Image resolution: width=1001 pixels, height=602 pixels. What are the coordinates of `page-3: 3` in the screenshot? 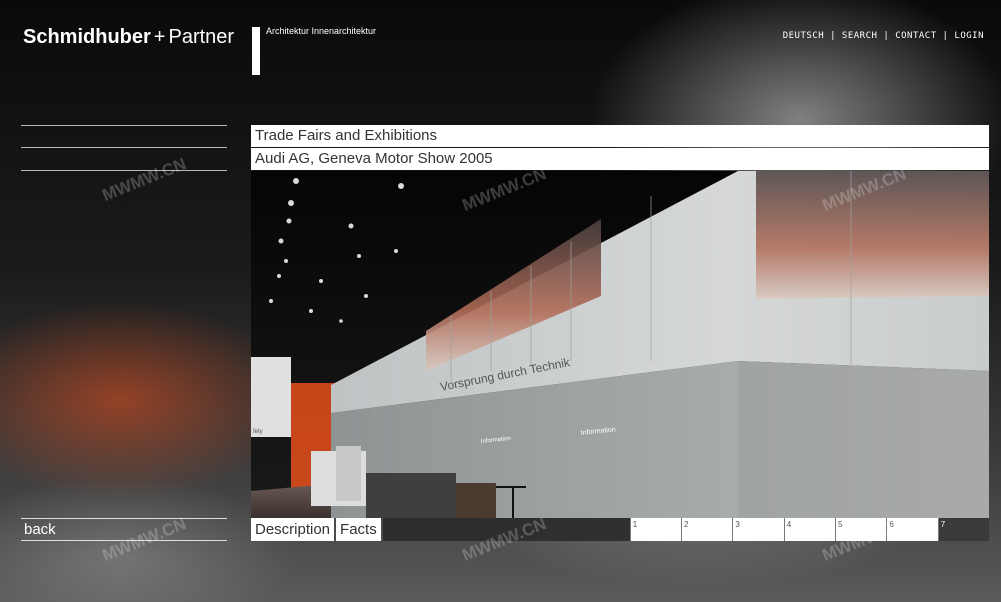 It's located at (758, 529).